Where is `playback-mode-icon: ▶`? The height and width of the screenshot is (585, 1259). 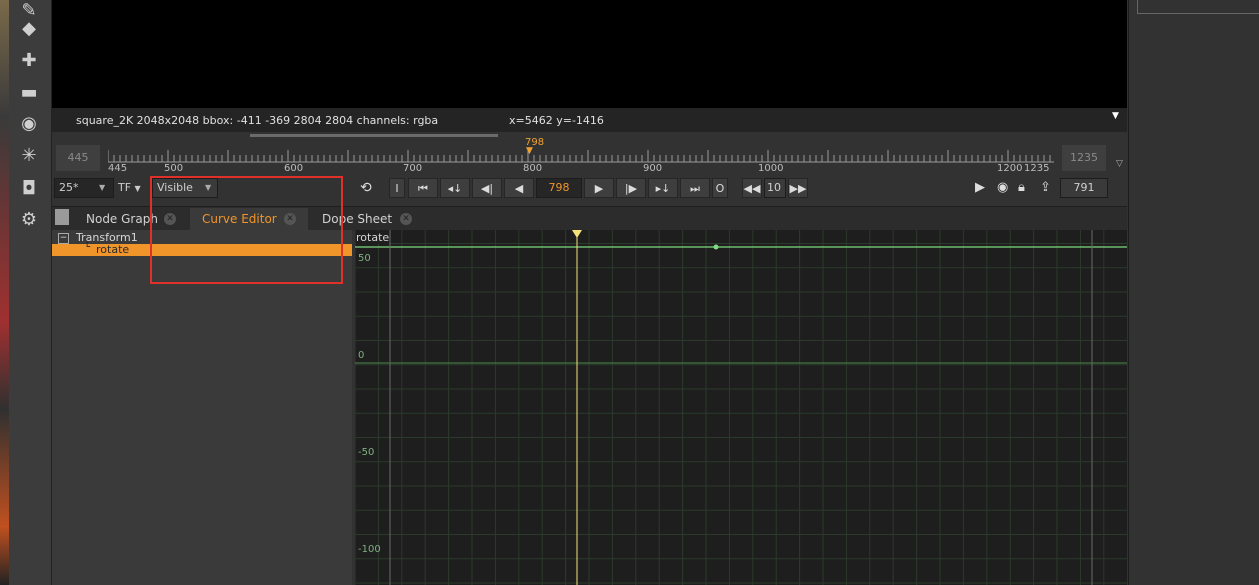
playback-mode-icon: ▶ is located at coordinates (980, 187).